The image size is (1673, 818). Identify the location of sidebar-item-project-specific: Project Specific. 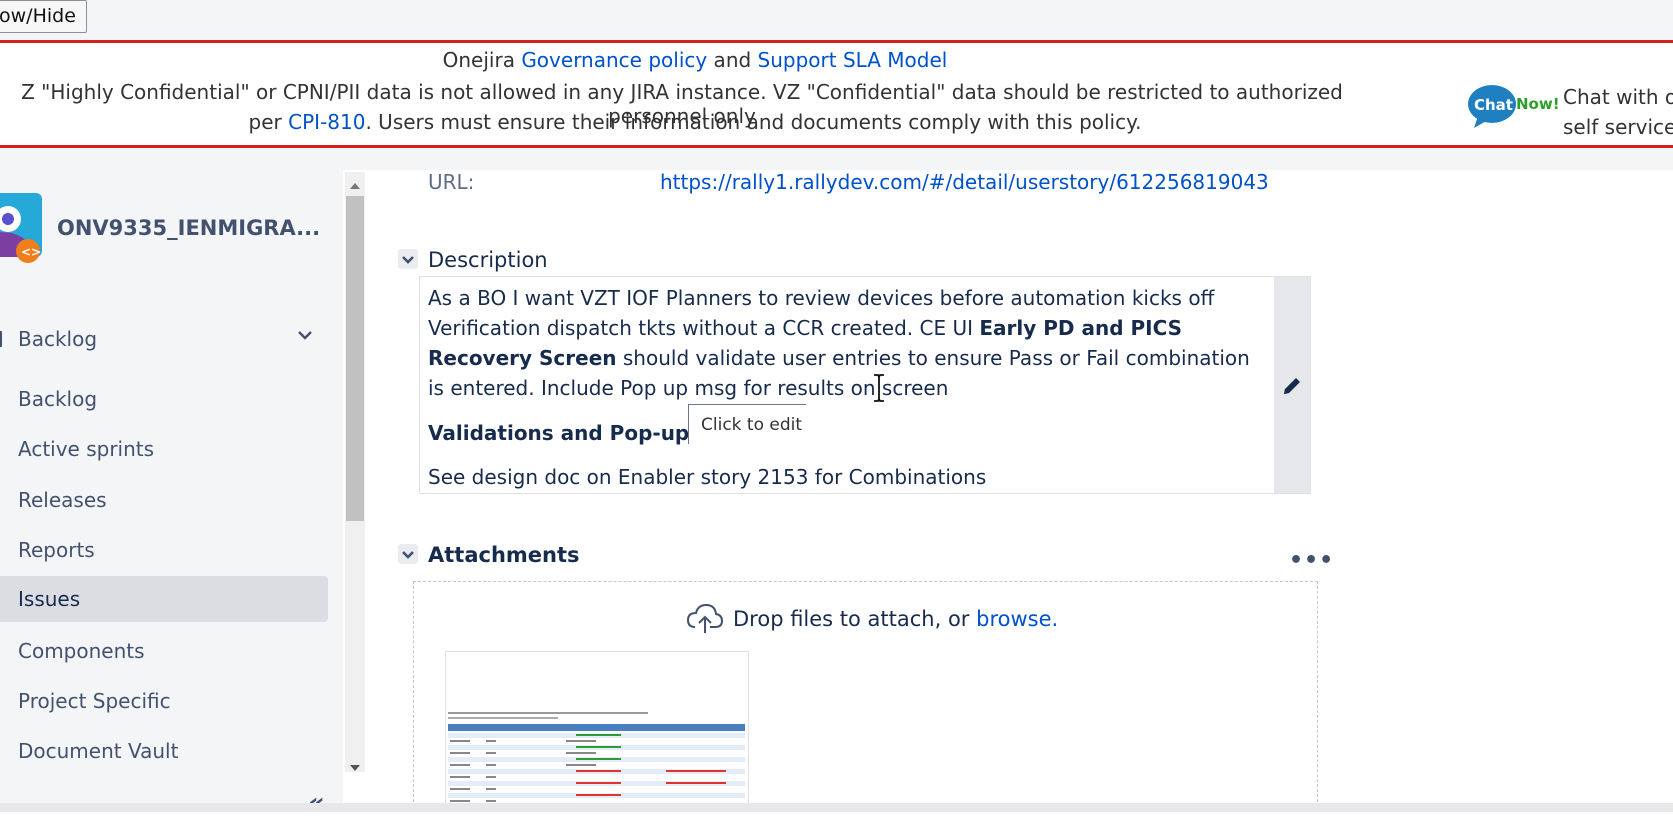
(164, 701).